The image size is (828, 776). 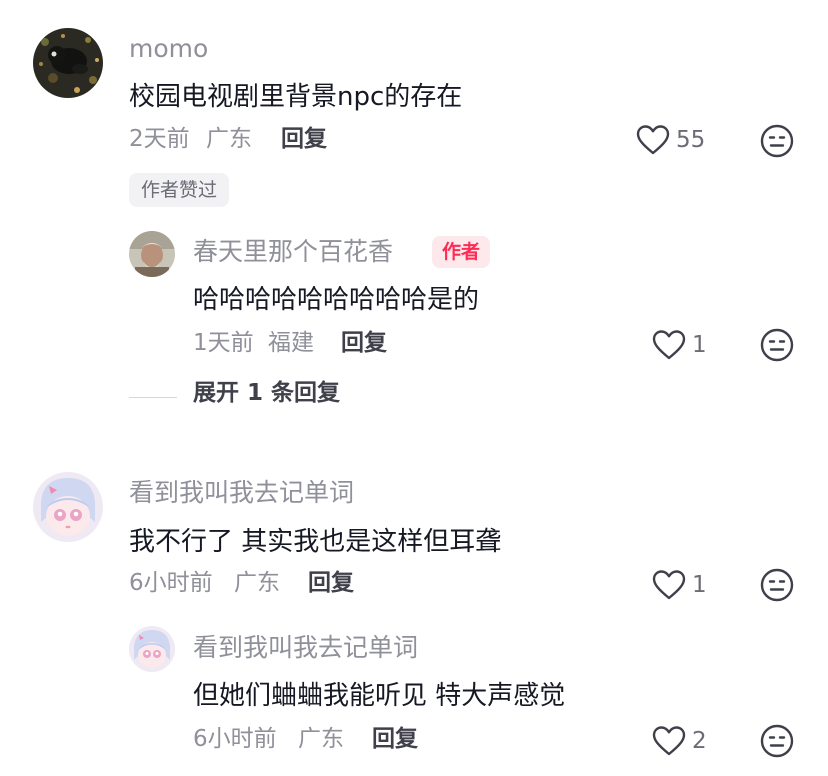 I want to click on comment-username: 看到我叫我去记单词, so click(x=241, y=493).